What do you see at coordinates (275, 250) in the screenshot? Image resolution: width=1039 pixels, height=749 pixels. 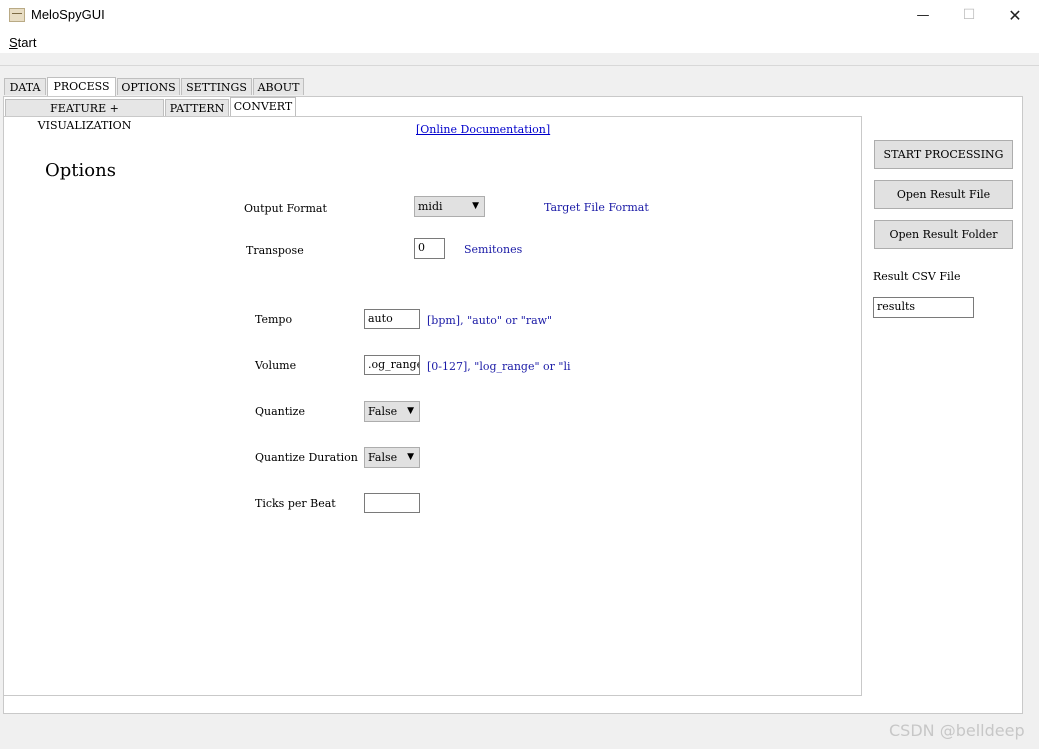 I see `transpose-label: Transpose` at bounding box center [275, 250].